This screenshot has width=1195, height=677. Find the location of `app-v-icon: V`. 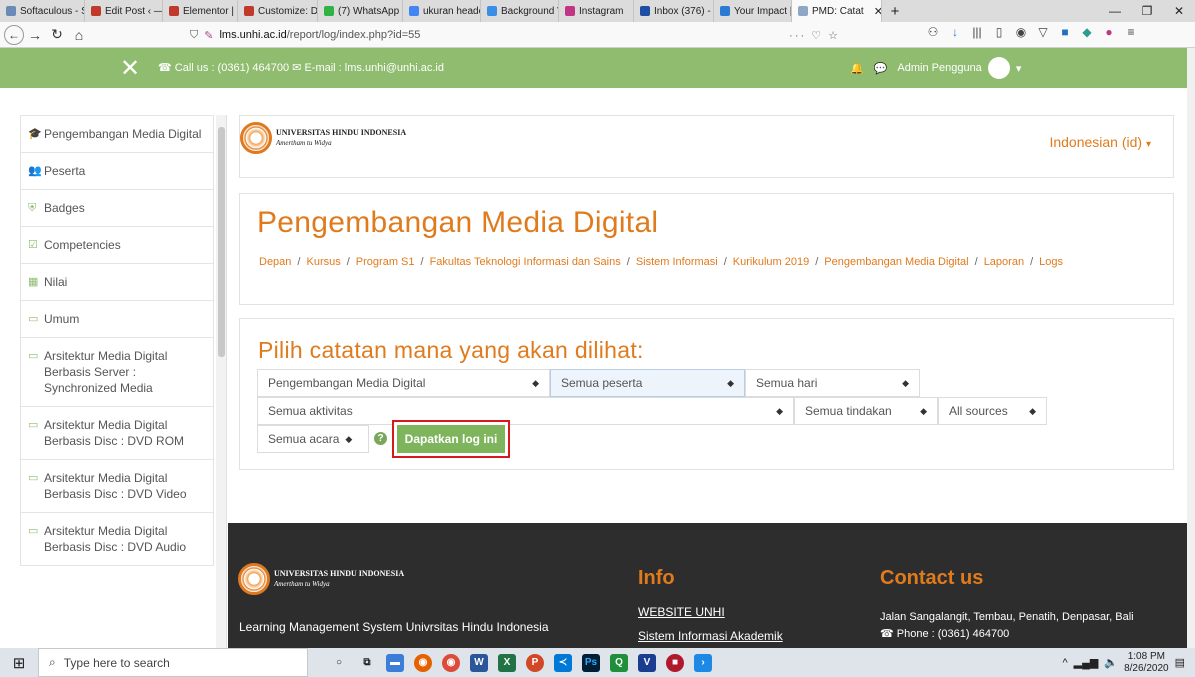

app-v-icon: V is located at coordinates (647, 662).